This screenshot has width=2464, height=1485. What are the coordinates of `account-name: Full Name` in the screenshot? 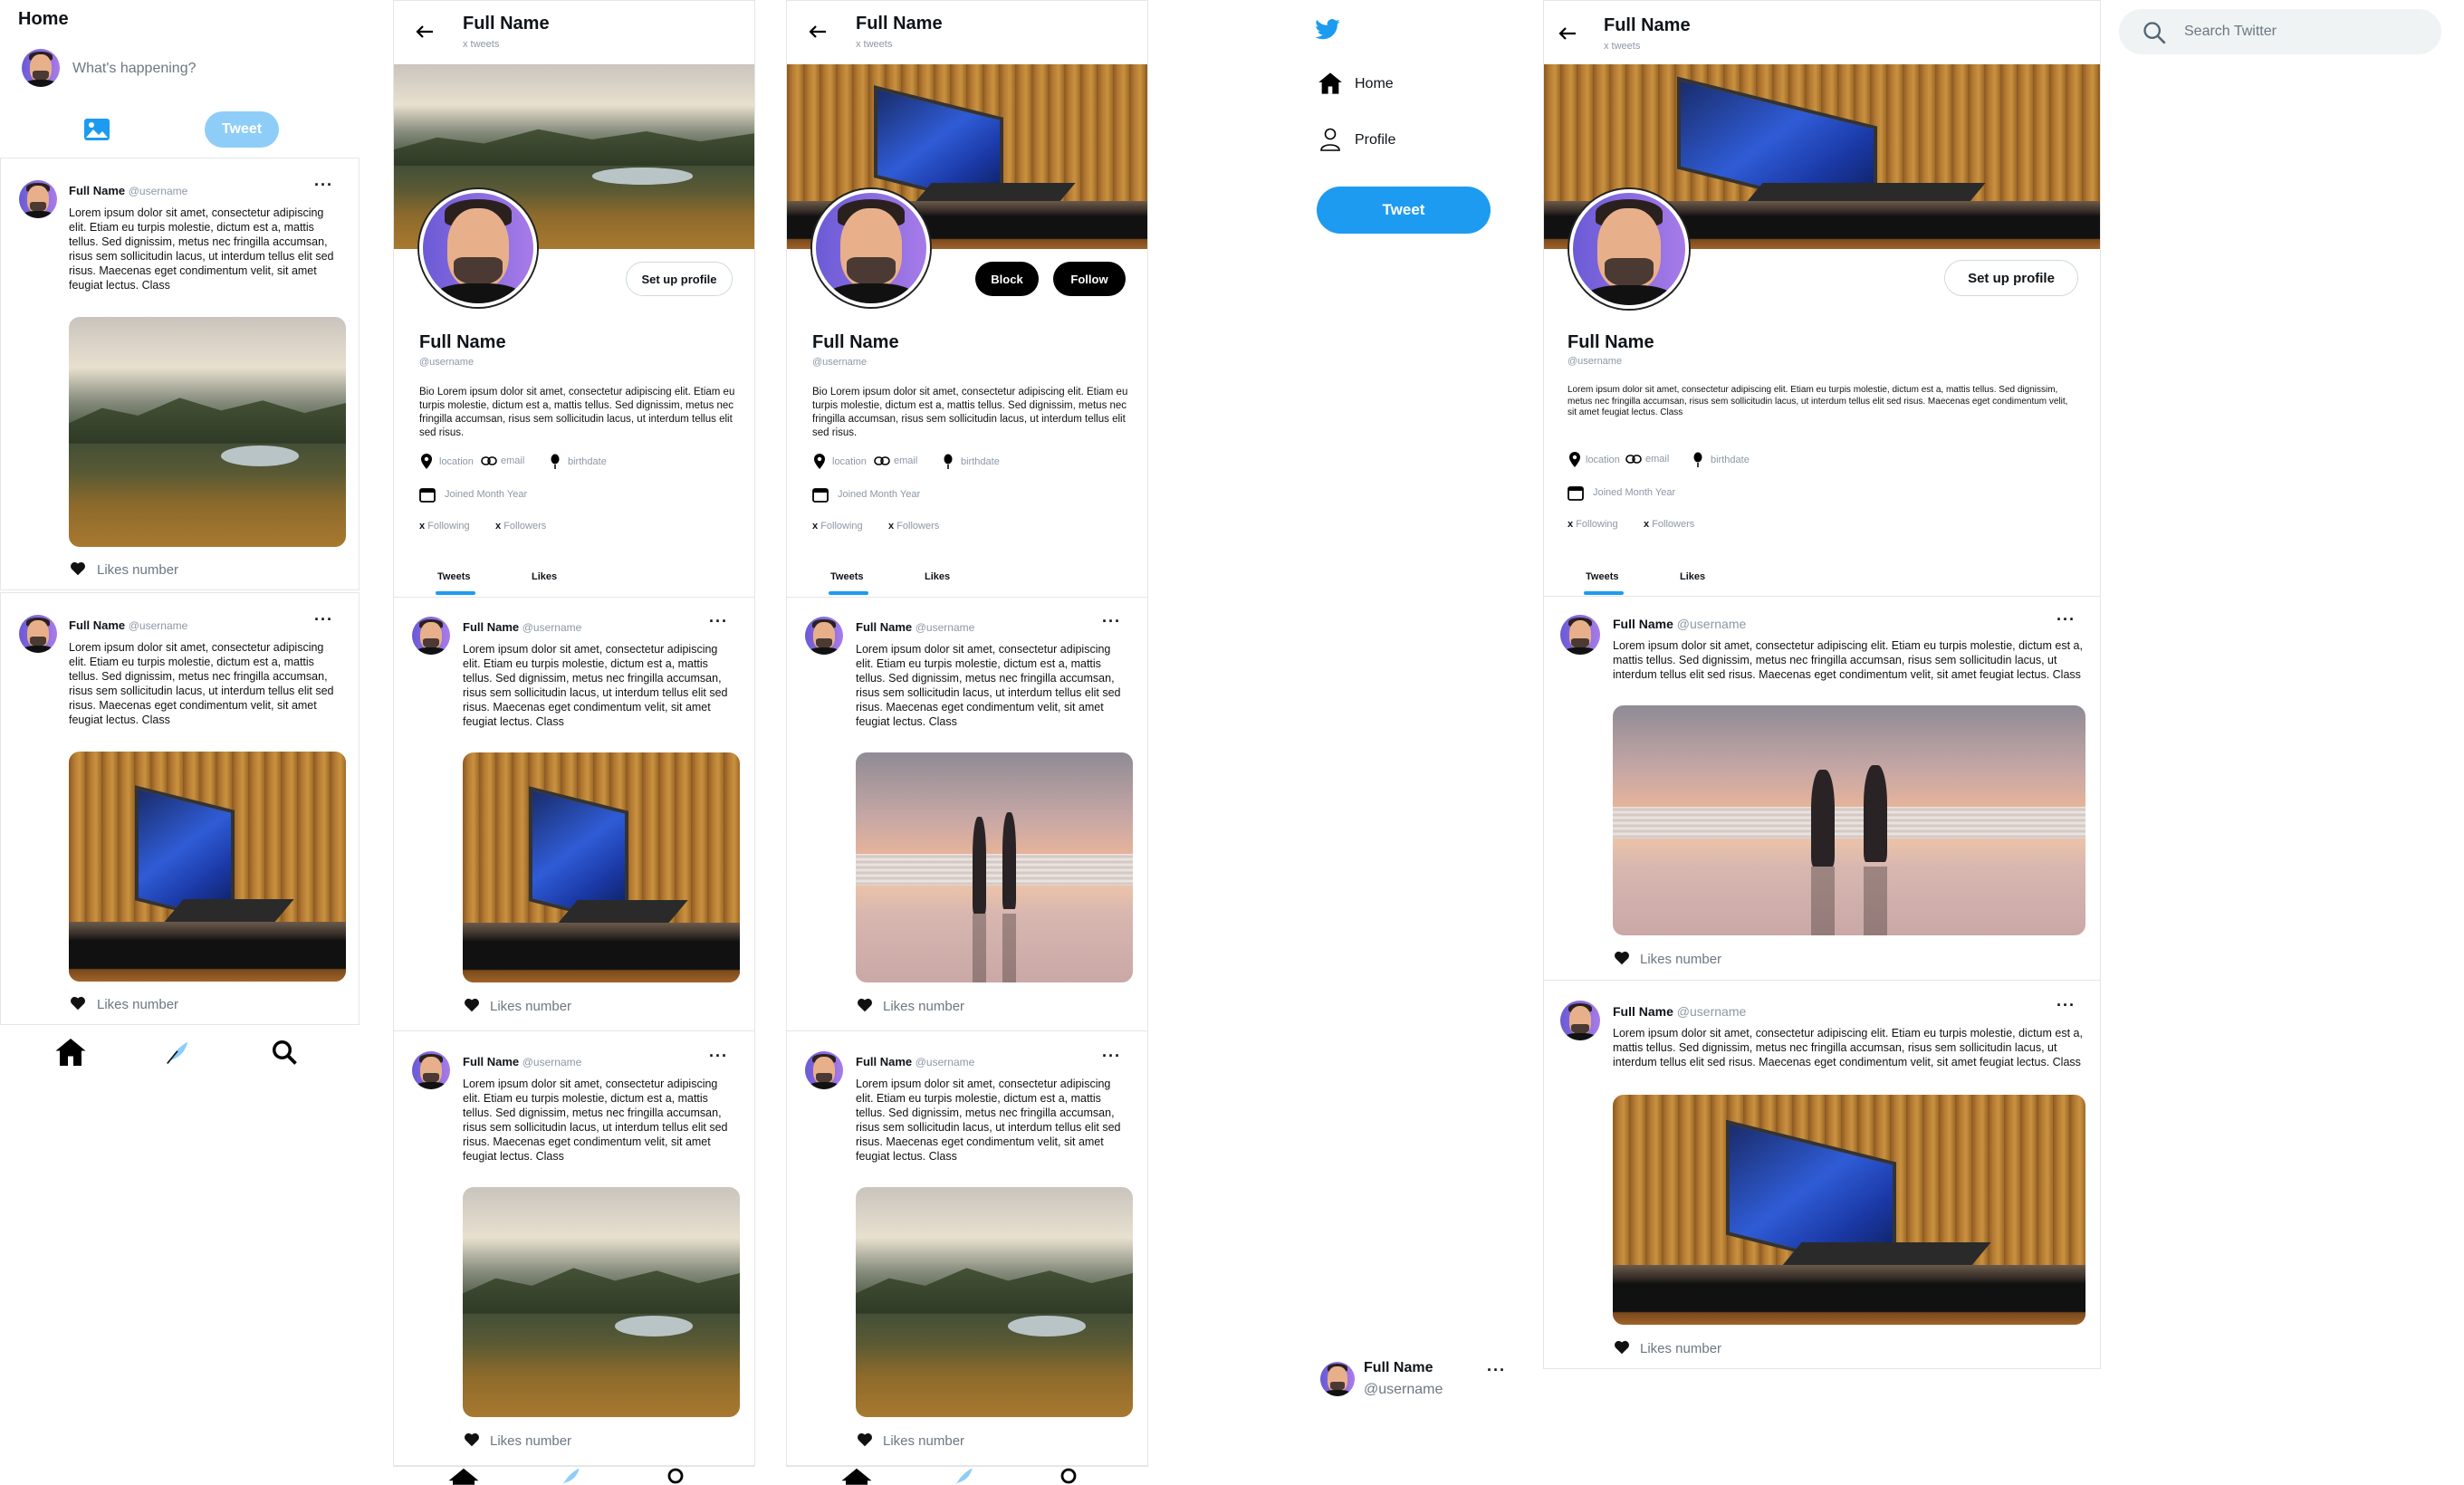 It's located at (1398, 1368).